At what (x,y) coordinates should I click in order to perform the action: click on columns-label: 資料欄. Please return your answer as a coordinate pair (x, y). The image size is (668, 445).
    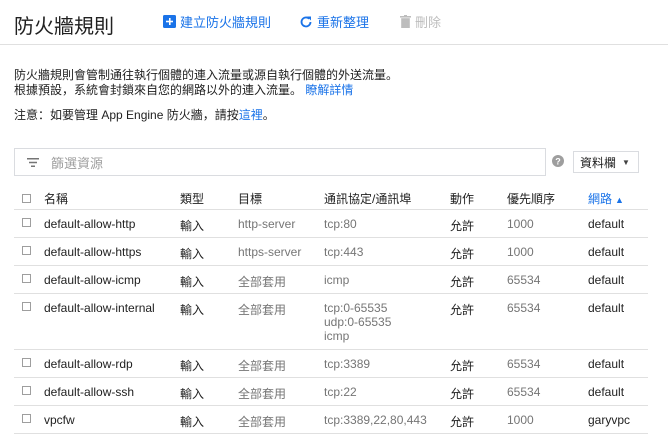
    Looking at the image, I should click on (598, 162).